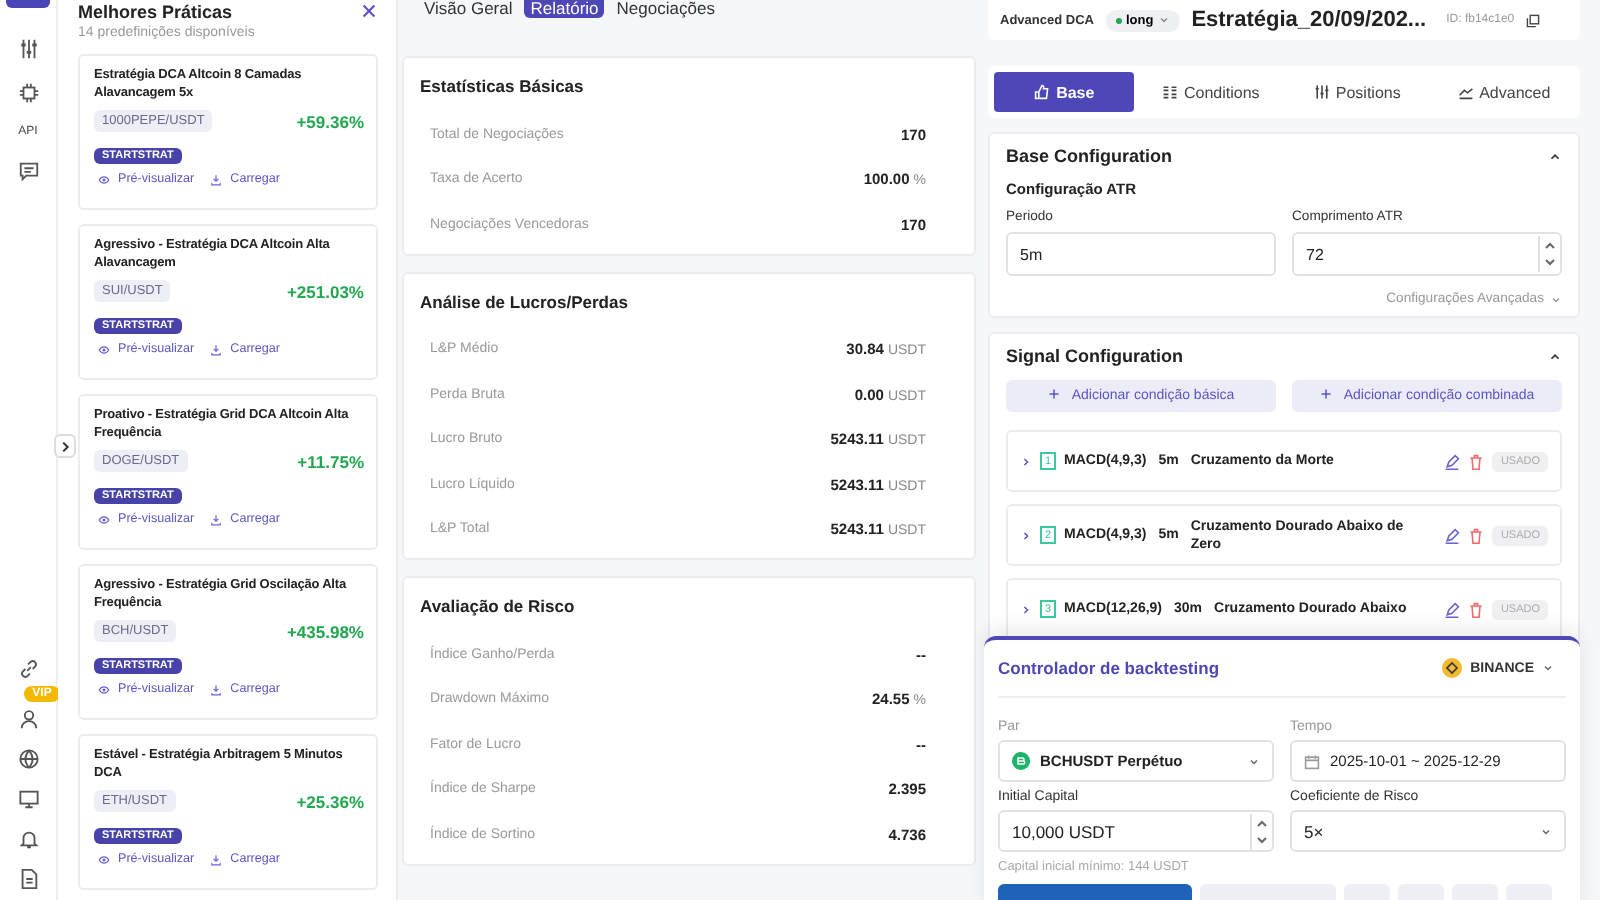 The height and width of the screenshot is (900, 1600). I want to click on config-tab: Base, so click(1064, 92).